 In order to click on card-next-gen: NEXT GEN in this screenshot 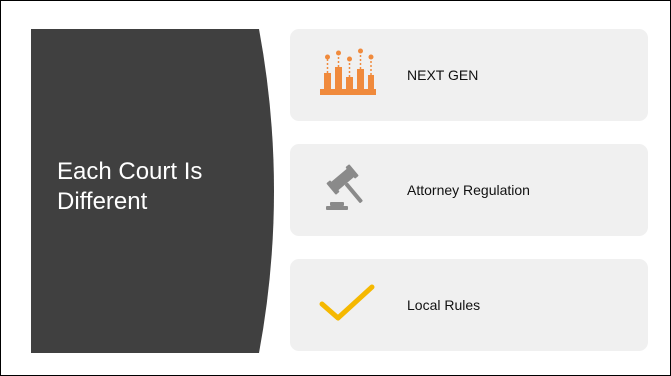, I will do `click(469, 75)`.